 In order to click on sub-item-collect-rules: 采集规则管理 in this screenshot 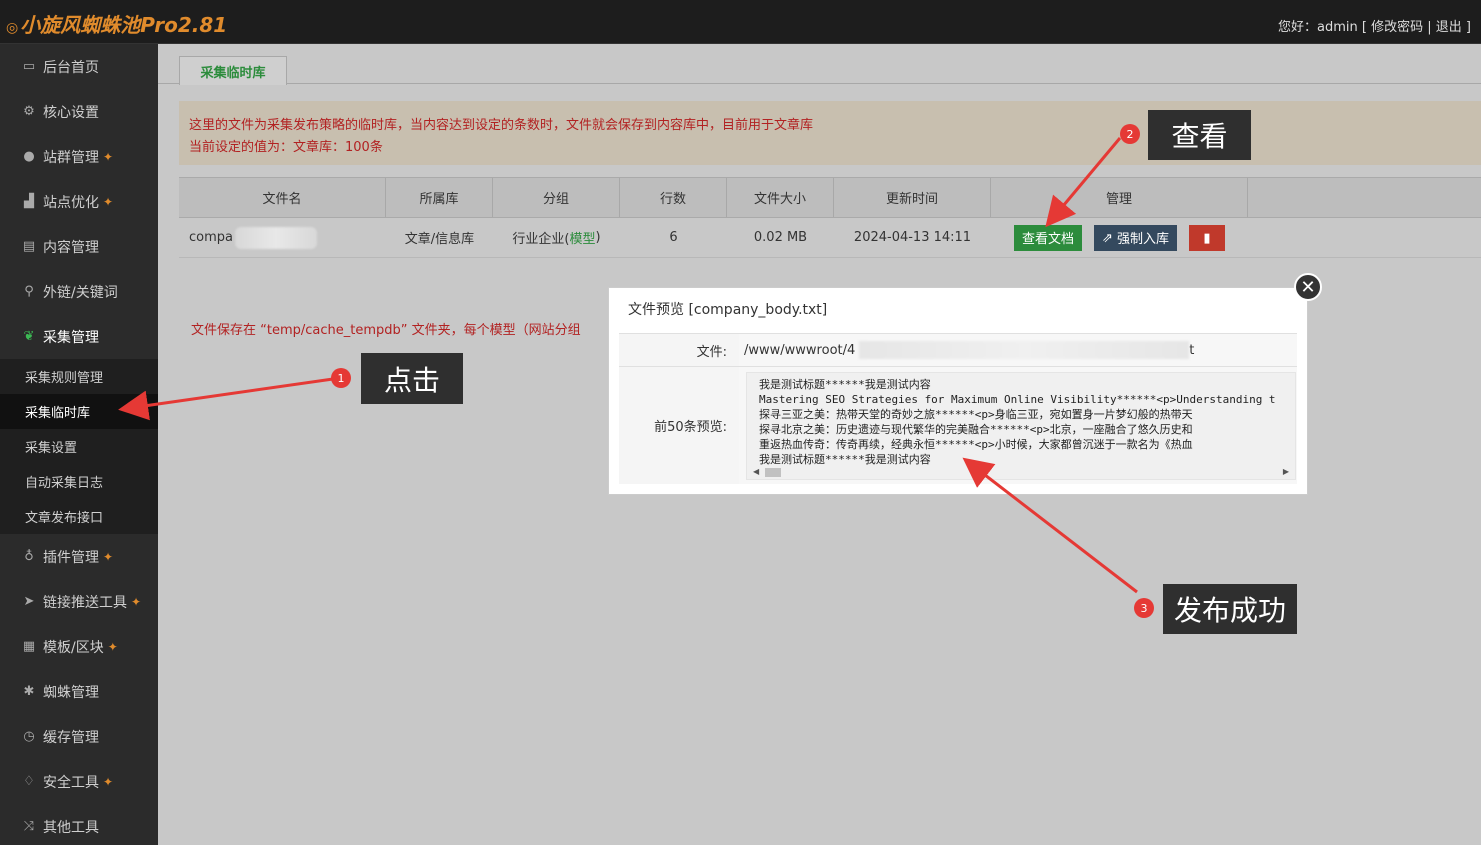, I will do `click(79, 376)`.